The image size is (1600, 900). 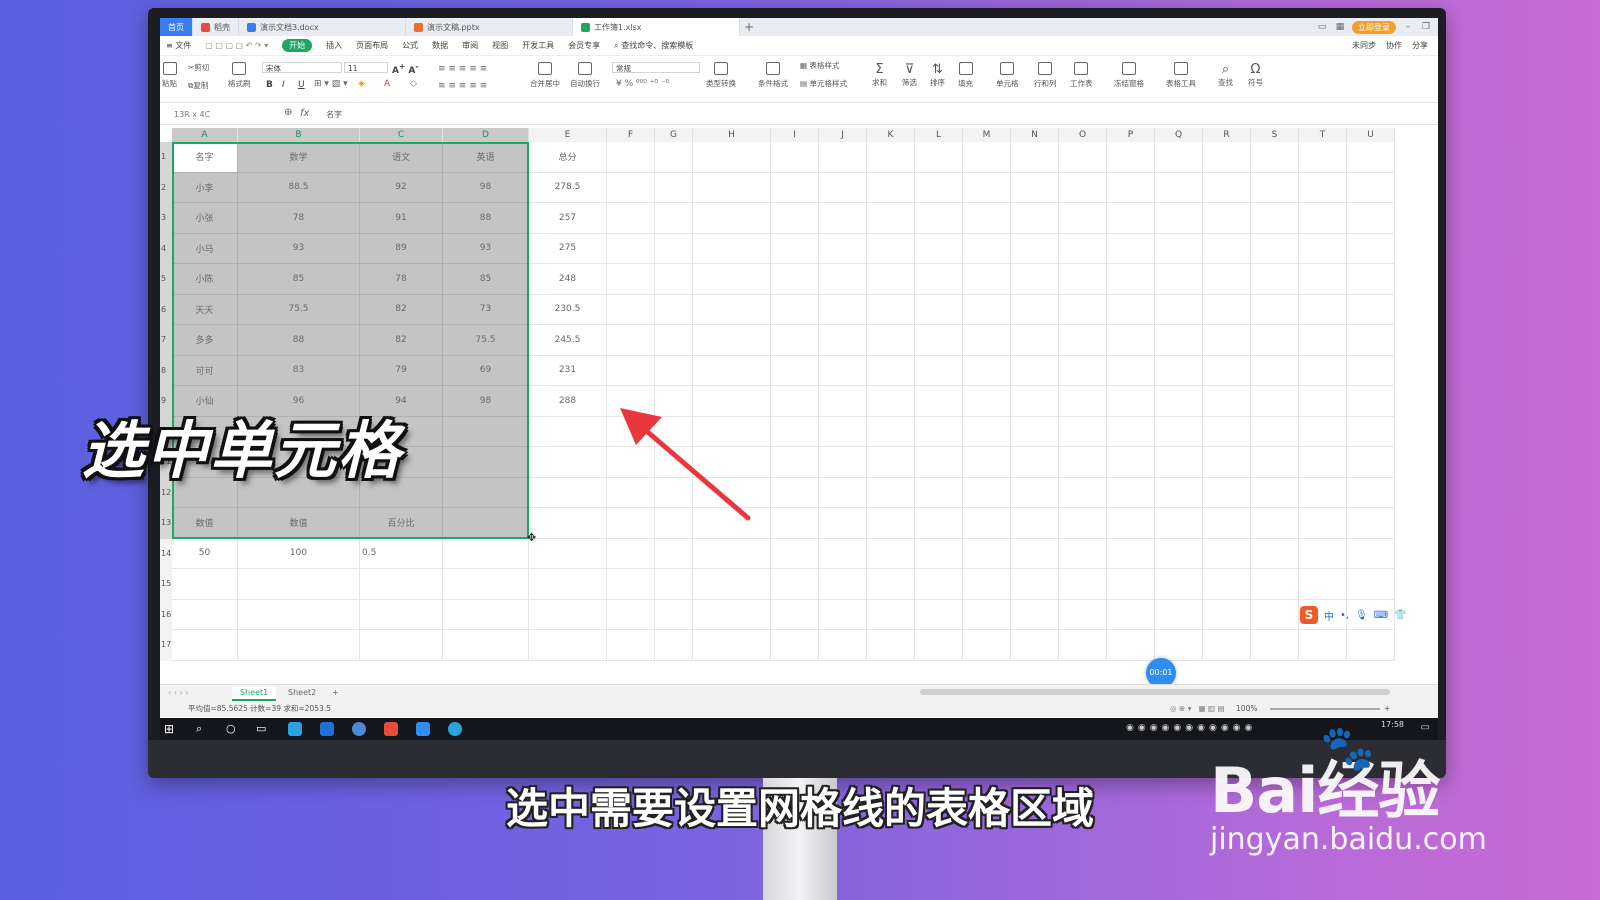 I want to click on column-header: D, so click(x=486, y=135).